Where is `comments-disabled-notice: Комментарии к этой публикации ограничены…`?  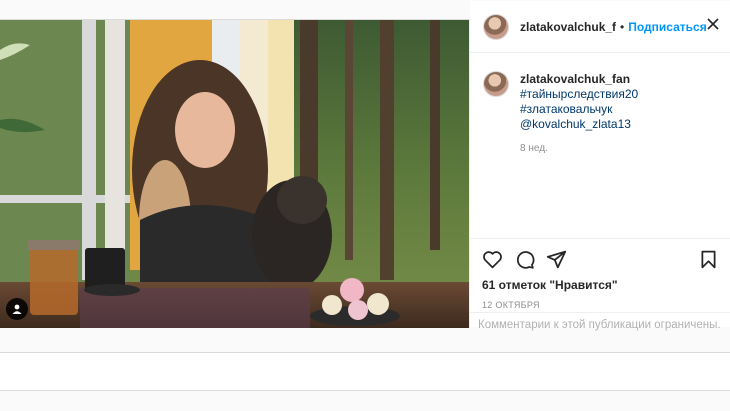 comments-disabled-notice: Комментарии к этой публикации ограничены… is located at coordinates (600, 327).